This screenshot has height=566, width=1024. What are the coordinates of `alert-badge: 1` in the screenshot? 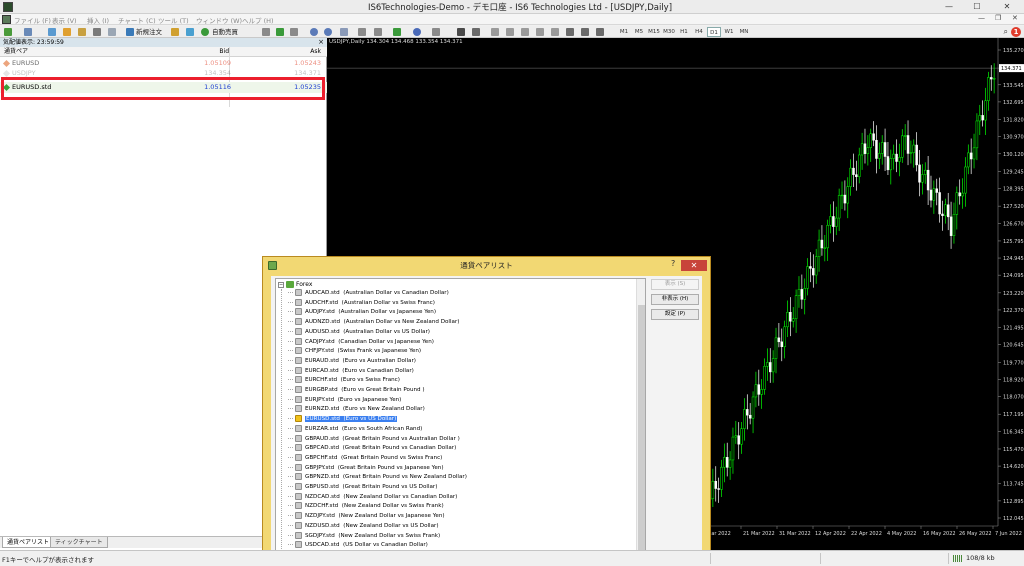 It's located at (1016, 32).